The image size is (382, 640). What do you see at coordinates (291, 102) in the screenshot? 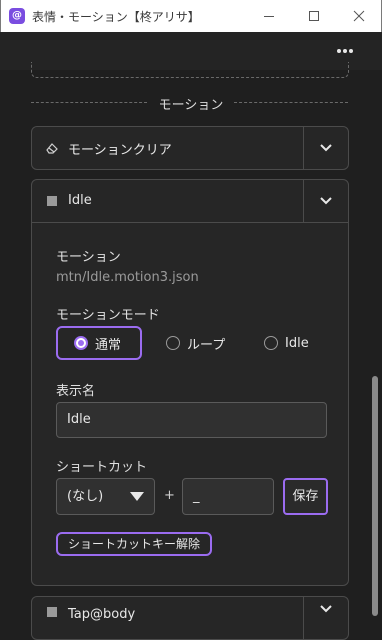
I see `section-divider-right` at bounding box center [291, 102].